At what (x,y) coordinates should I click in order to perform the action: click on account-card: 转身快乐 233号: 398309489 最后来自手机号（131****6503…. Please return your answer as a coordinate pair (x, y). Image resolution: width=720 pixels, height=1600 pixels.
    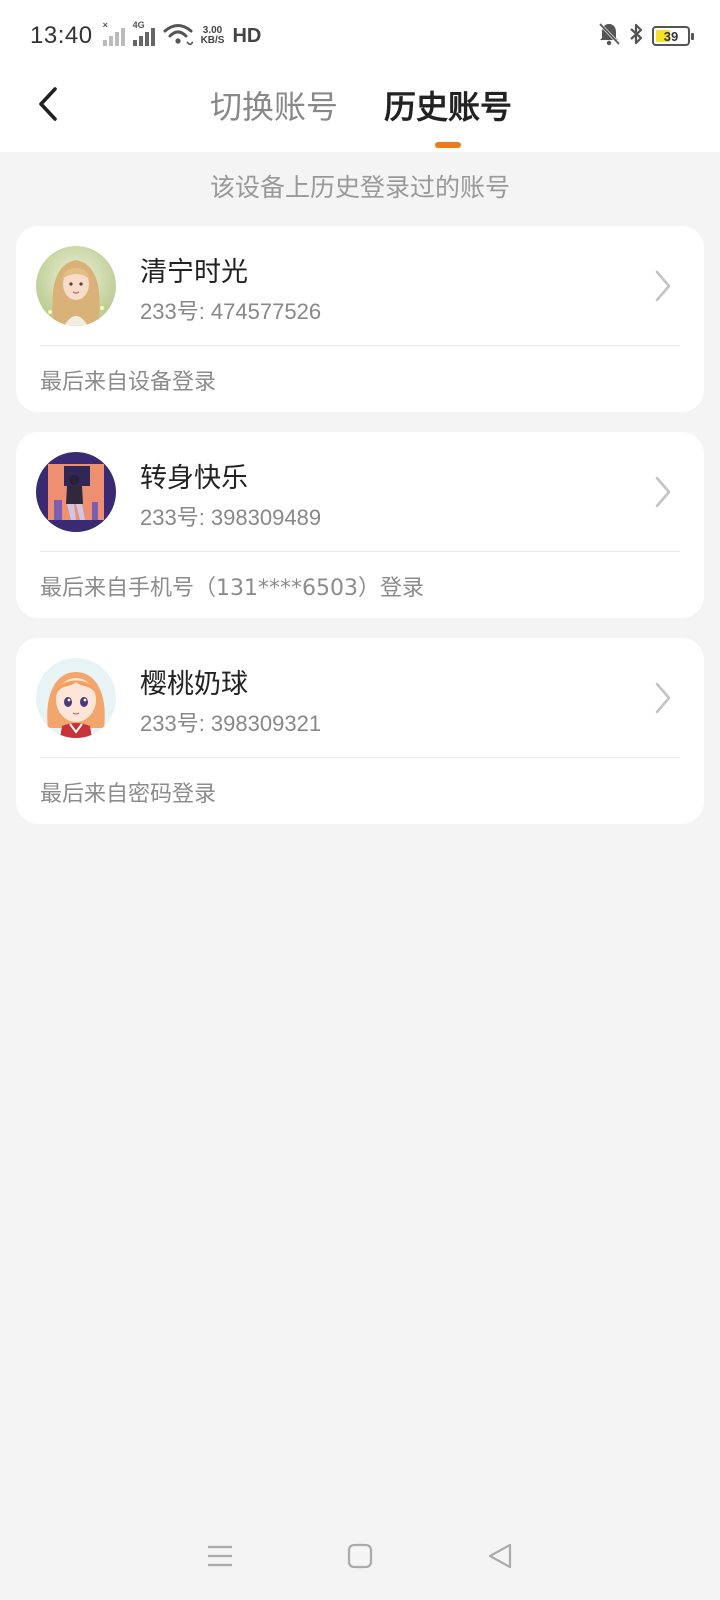
    Looking at the image, I should click on (360, 525).